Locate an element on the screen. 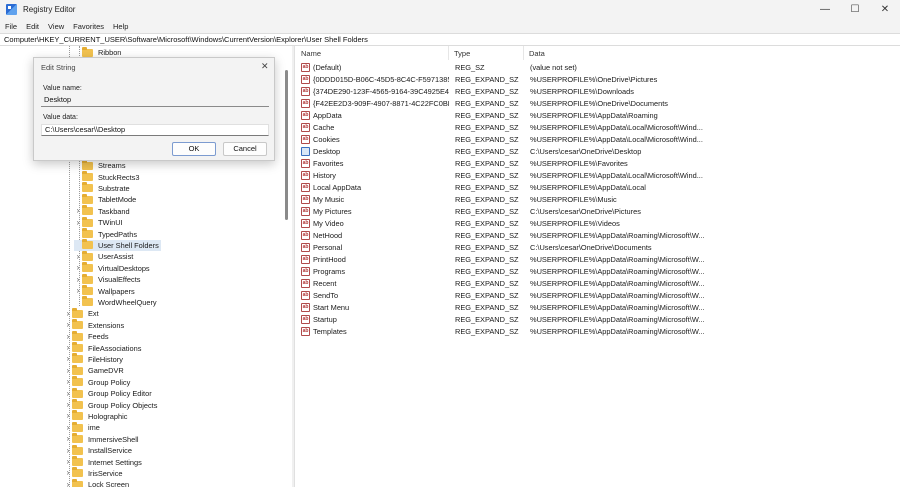  menu-file: File is located at coordinates (11, 26).